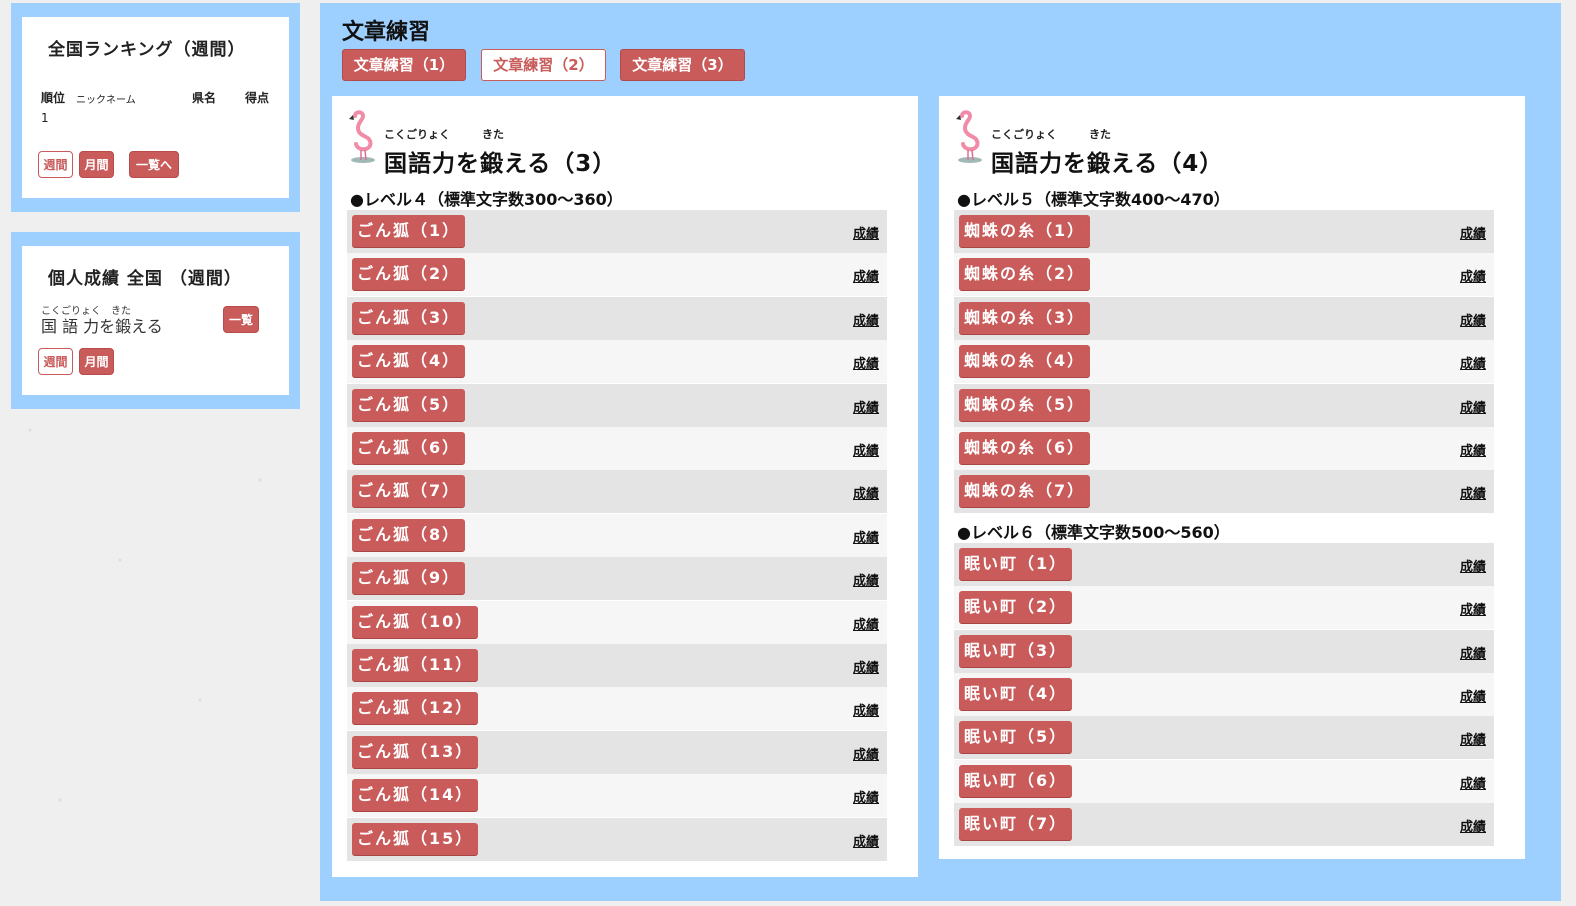 The height and width of the screenshot is (906, 1576). I want to click on lesson-button: 蜘蛛の糸（6）, so click(1025, 448).